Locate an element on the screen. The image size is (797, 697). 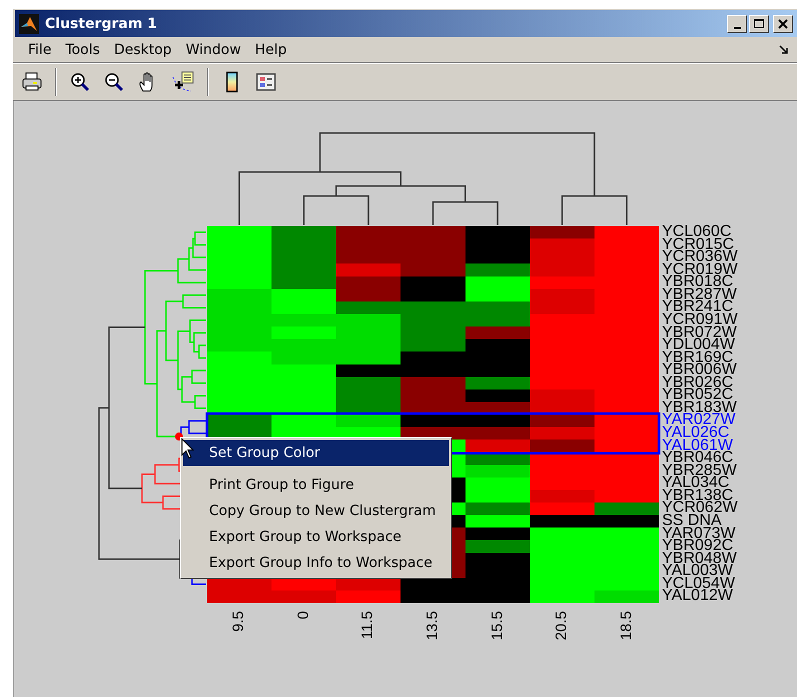
peak-logo-icon is located at coordinates (29, 24).